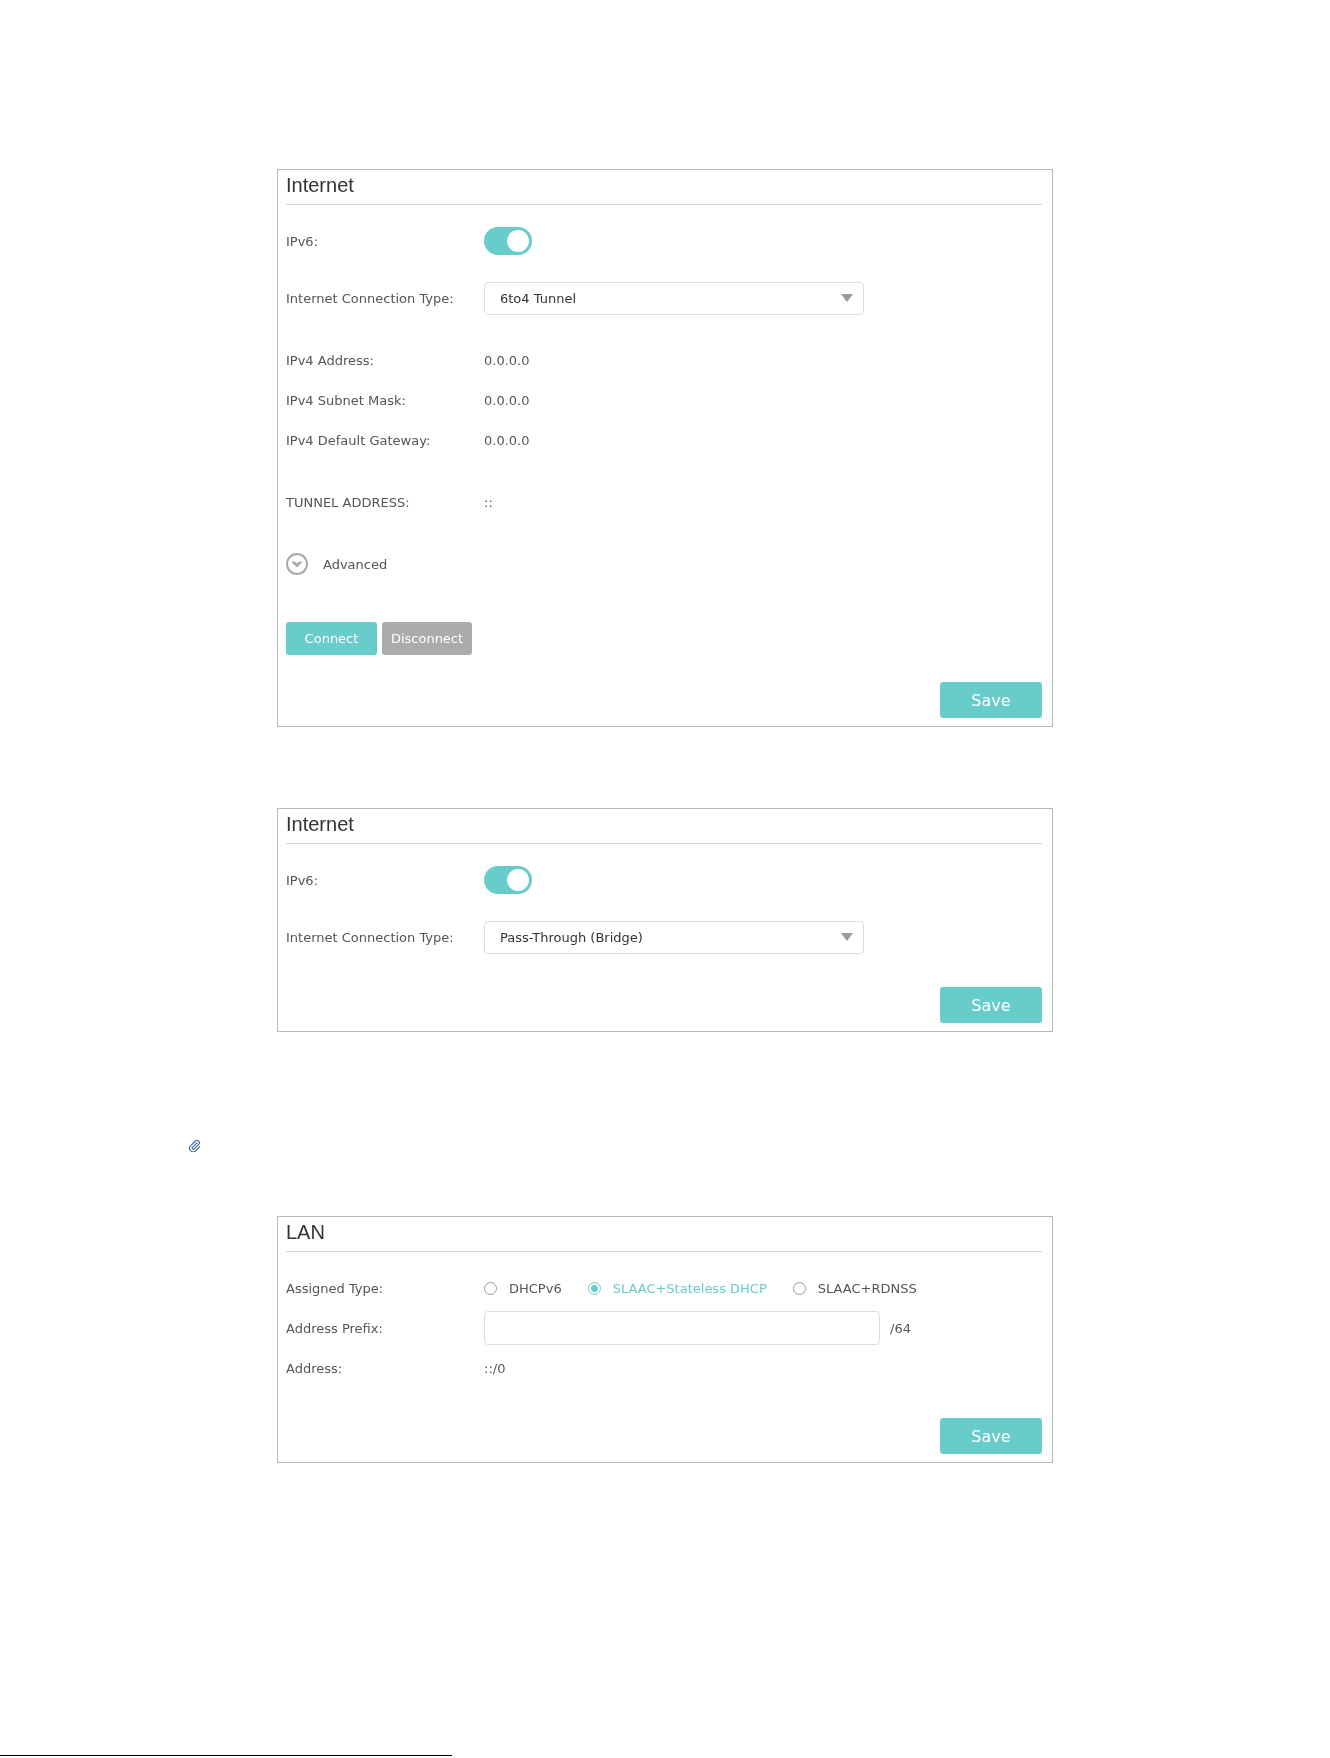 This screenshot has height=1758, width=1330. I want to click on radio-option: SLAAC+Stateless DHCP, so click(677, 1288).